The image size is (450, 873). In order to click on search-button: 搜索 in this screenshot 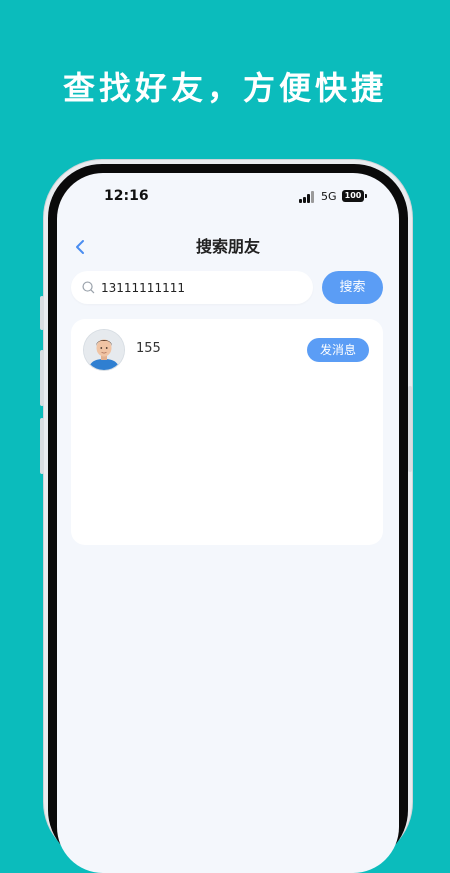, I will do `click(352, 287)`.